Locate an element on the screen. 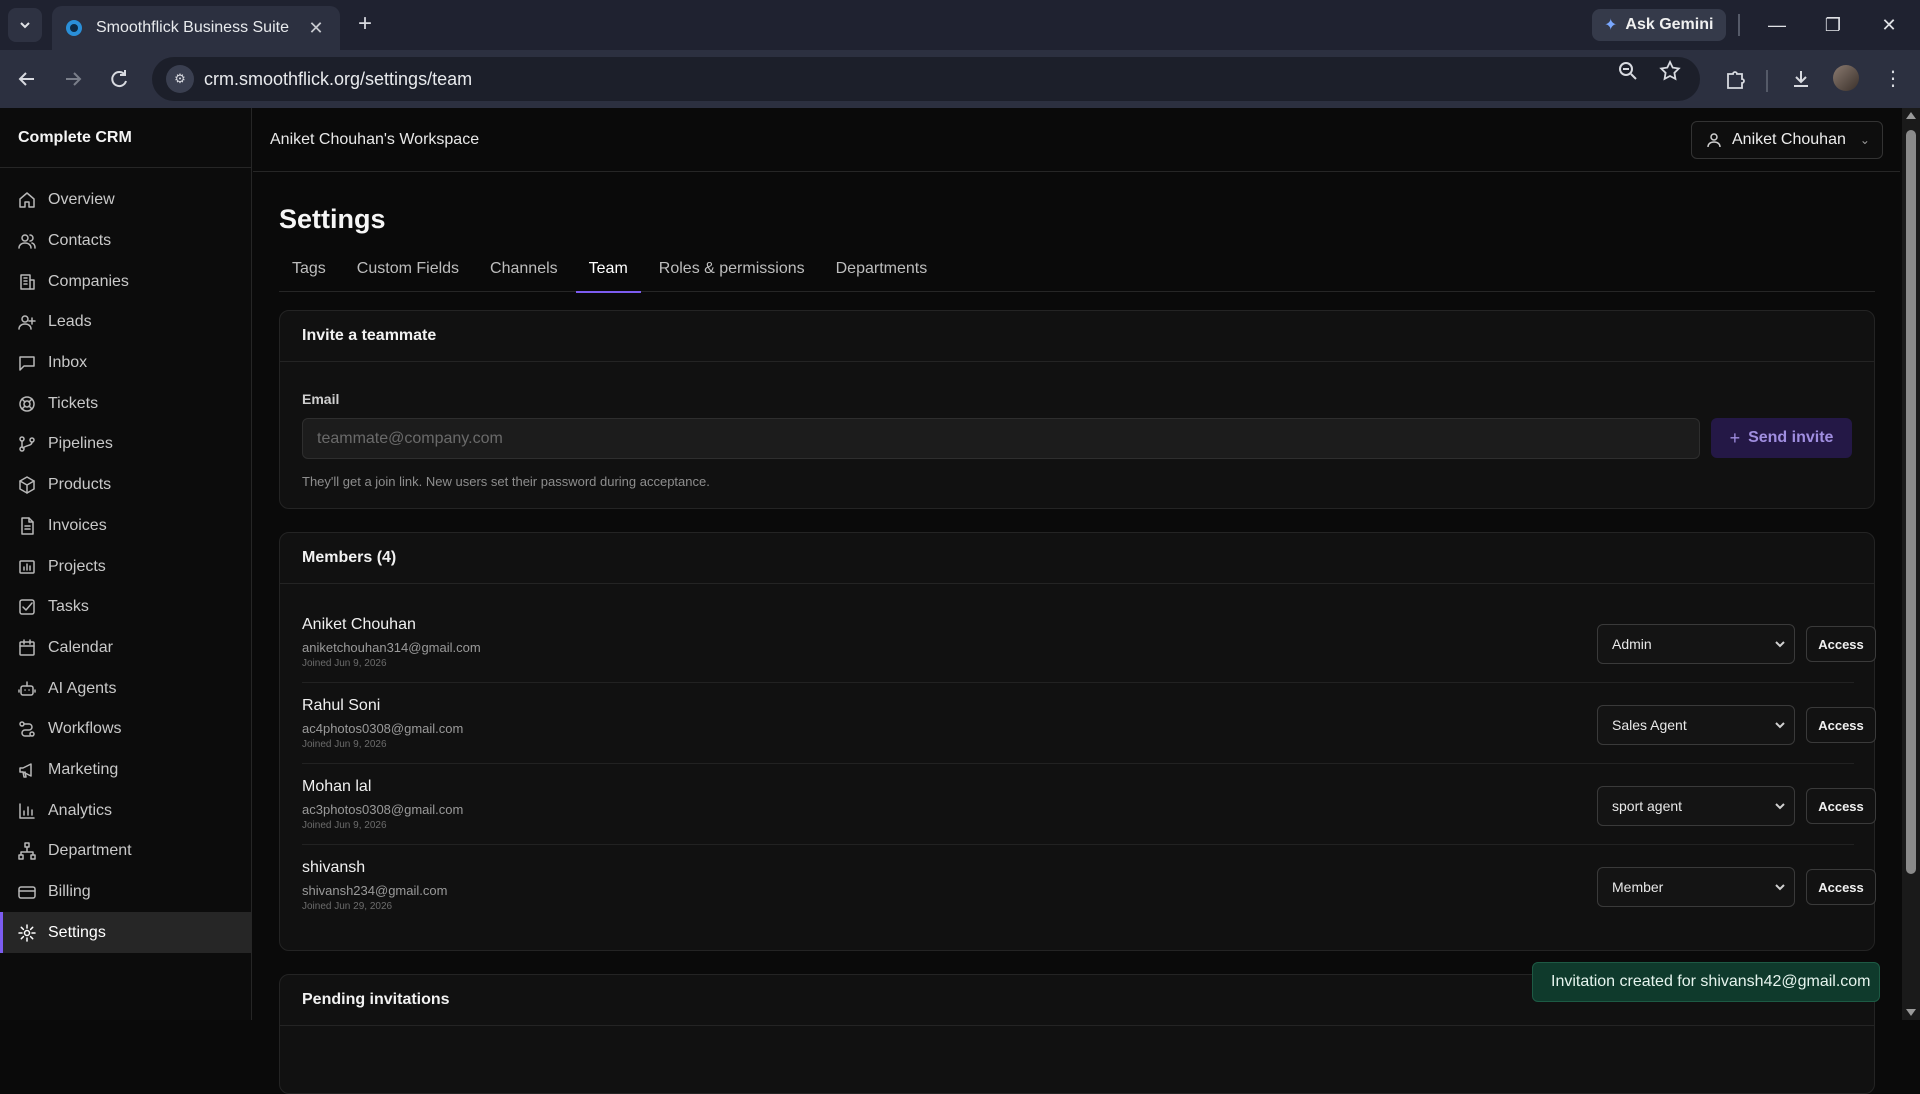 Image resolution: width=1920 pixels, height=1094 pixels. extensions-icon is located at coordinates (1735, 79).